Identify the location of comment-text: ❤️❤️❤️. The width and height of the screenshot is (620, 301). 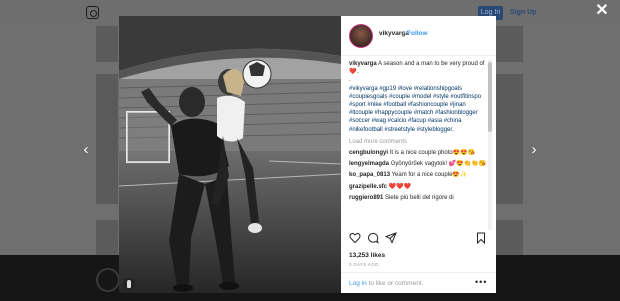
(400, 186).